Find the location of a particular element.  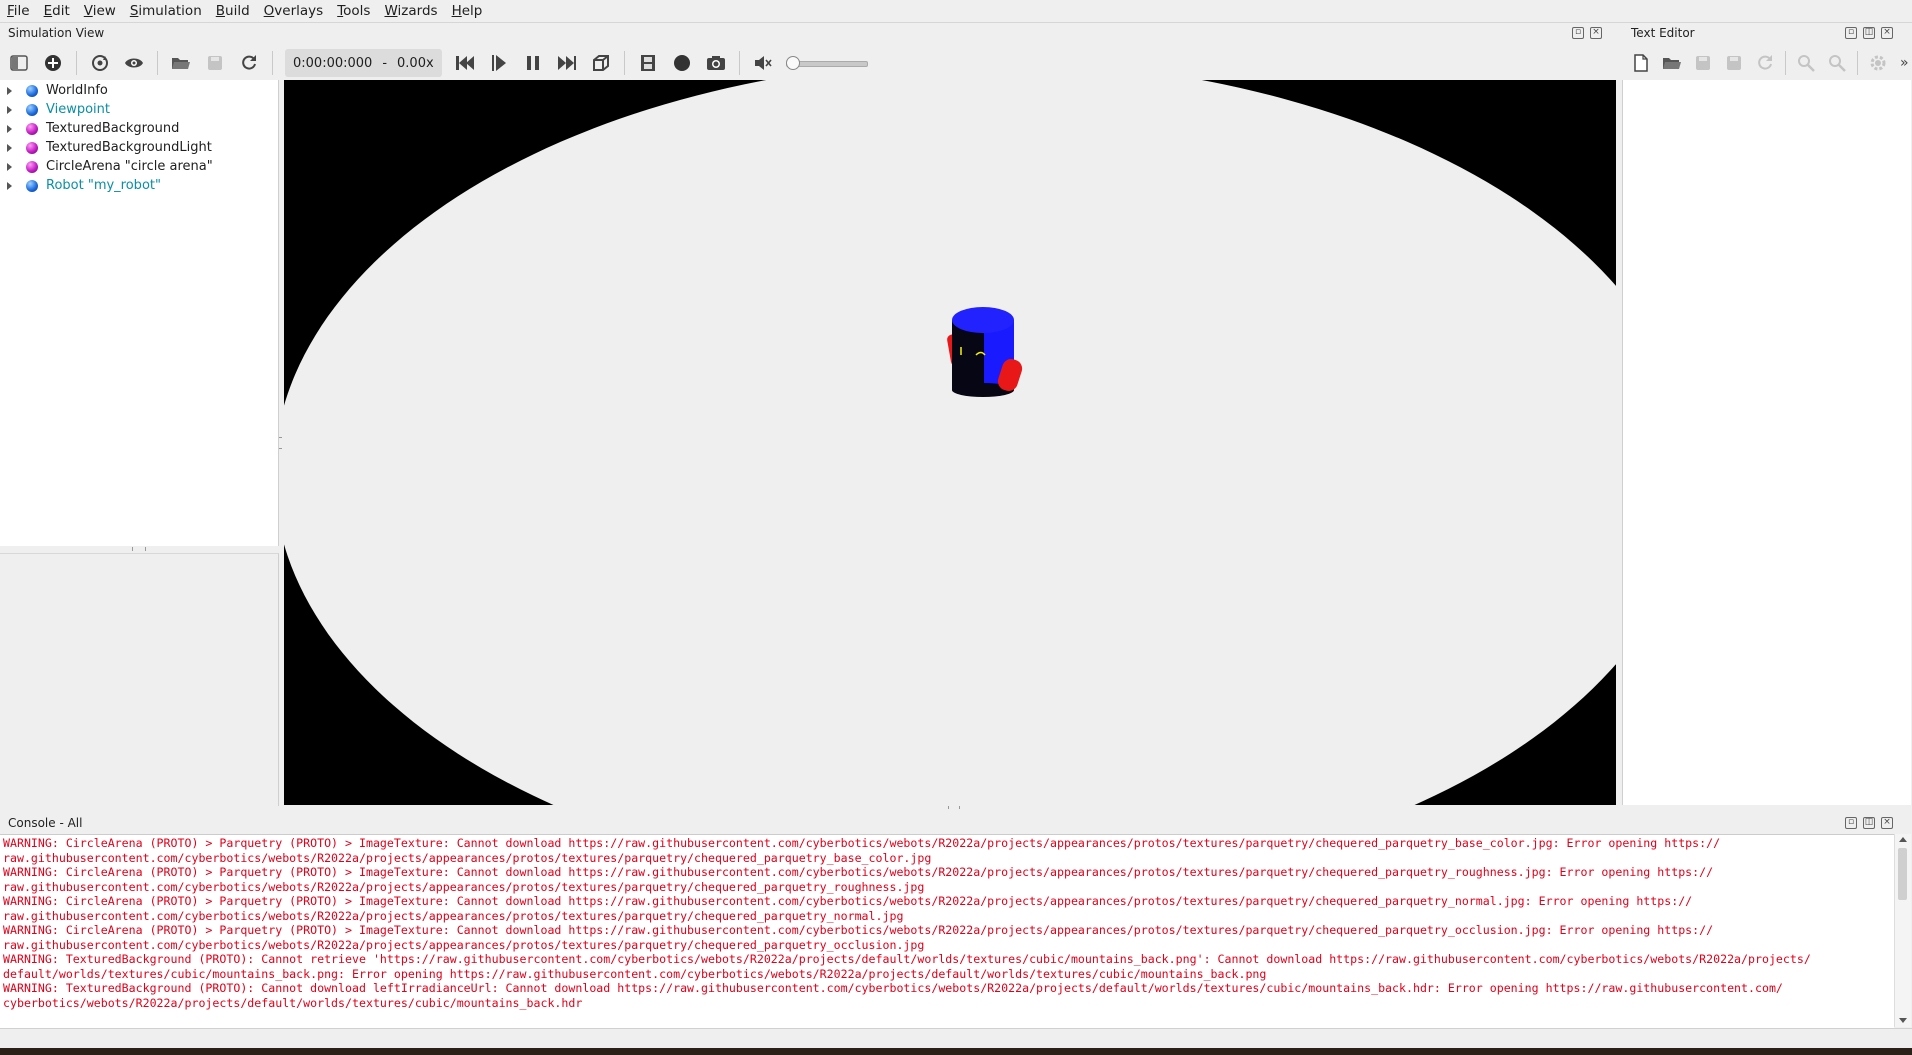

volume-slider is located at coordinates (826, 63).